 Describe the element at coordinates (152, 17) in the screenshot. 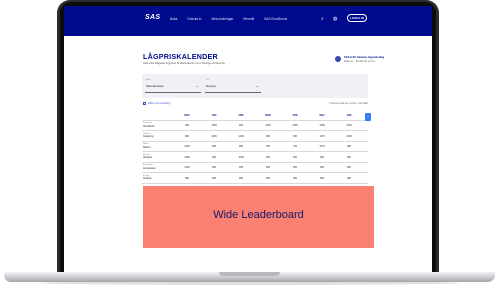

I see `sas-logo: SAS` at that location.